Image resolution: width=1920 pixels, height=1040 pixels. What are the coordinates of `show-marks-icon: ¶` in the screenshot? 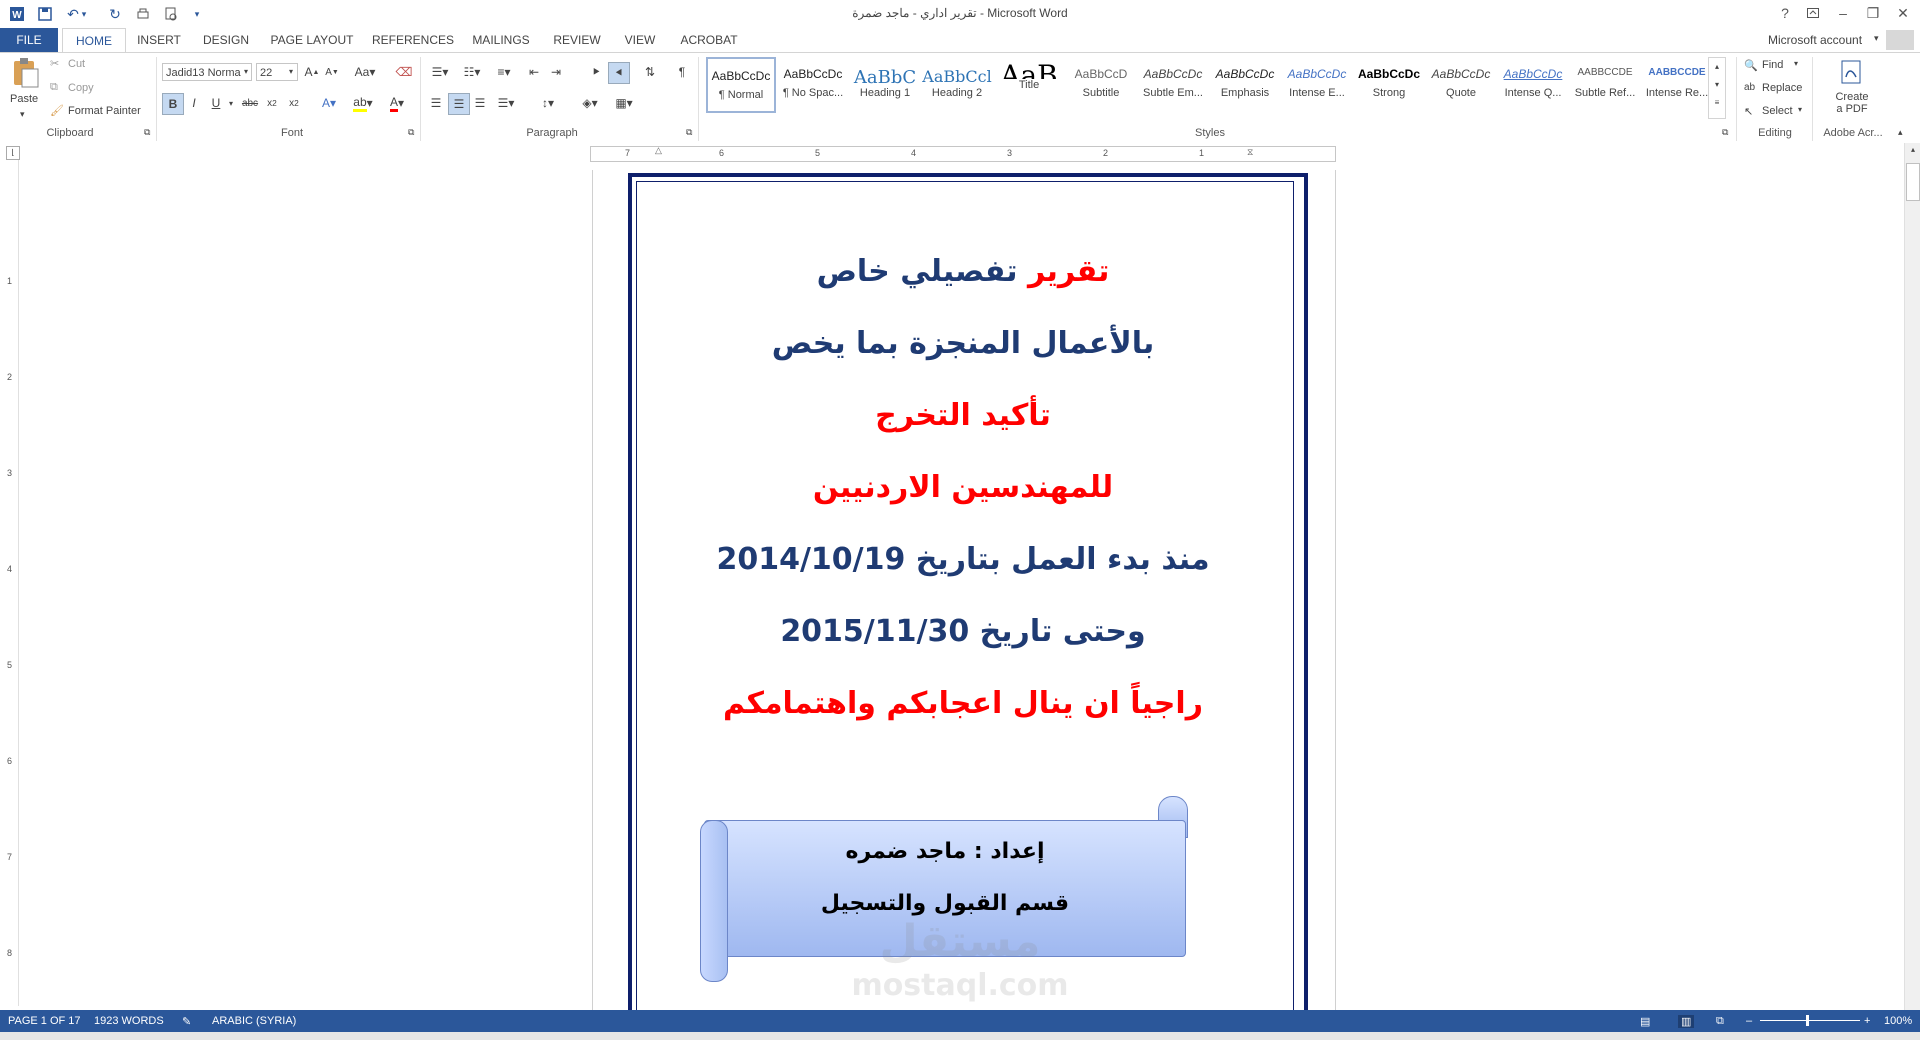 It's located at (682, 72).